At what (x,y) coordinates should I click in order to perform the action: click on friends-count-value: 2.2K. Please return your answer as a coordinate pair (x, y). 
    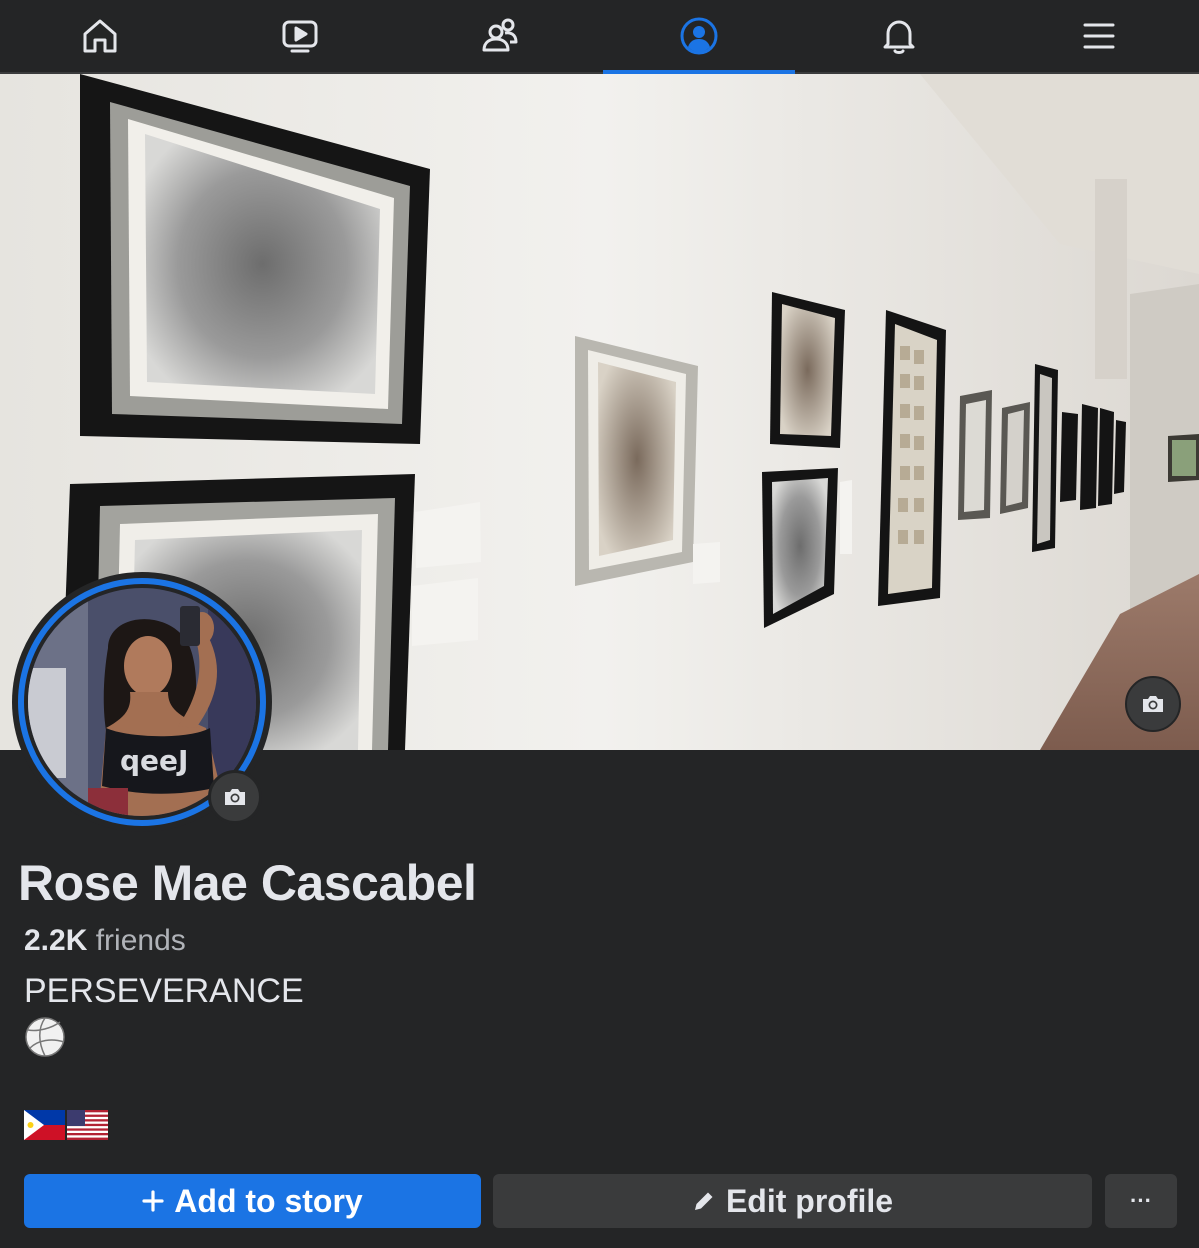
    Looking at the image, I should click on (56, 940).